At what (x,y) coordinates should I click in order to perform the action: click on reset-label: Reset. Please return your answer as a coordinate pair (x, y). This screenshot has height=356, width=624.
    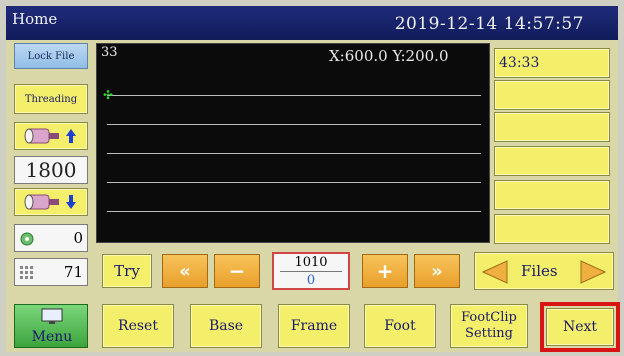
    Looking at the image, I should click on (138, 326).